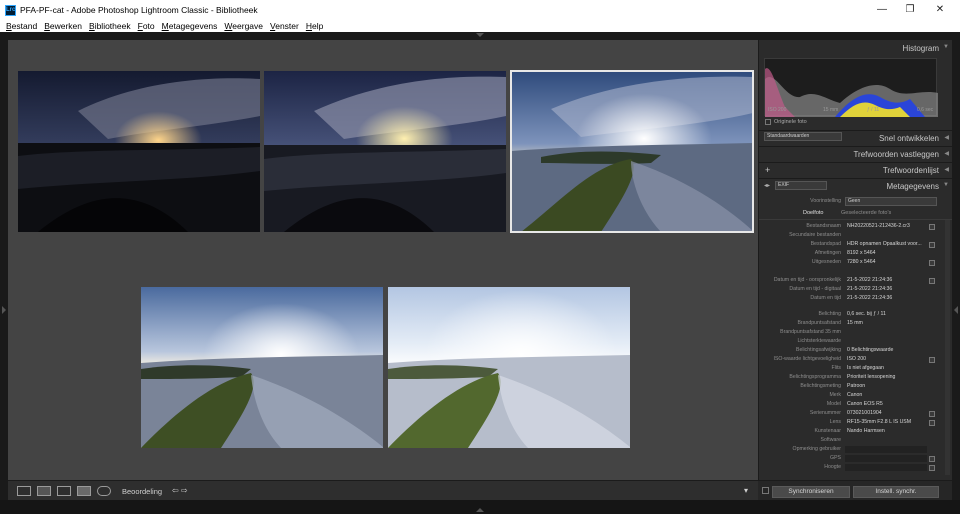  What do you see at coordinates (878, 226) in the screenshot?
I see `row-value: NH20220521-212436-2.cr3` at bounding box center [878, 226].